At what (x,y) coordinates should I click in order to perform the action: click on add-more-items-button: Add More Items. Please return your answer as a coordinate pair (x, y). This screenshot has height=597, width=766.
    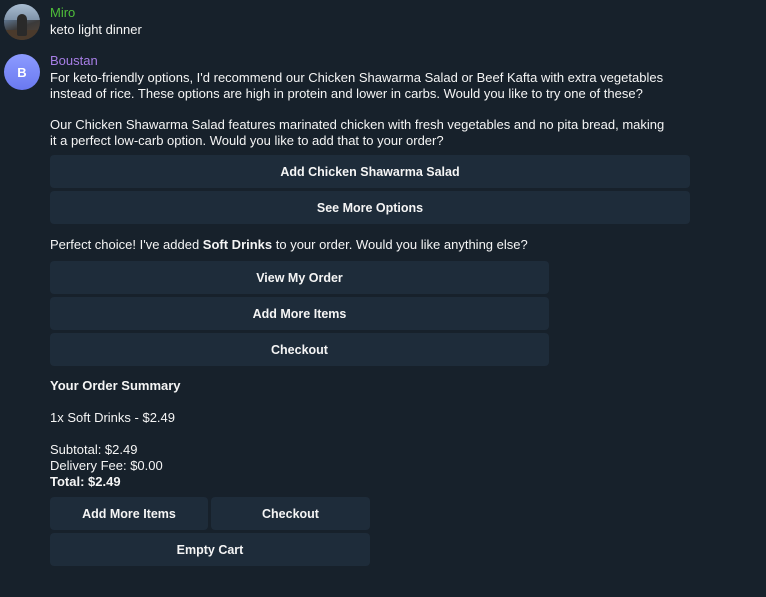
    Looking at the image, I should click on (299, 313).